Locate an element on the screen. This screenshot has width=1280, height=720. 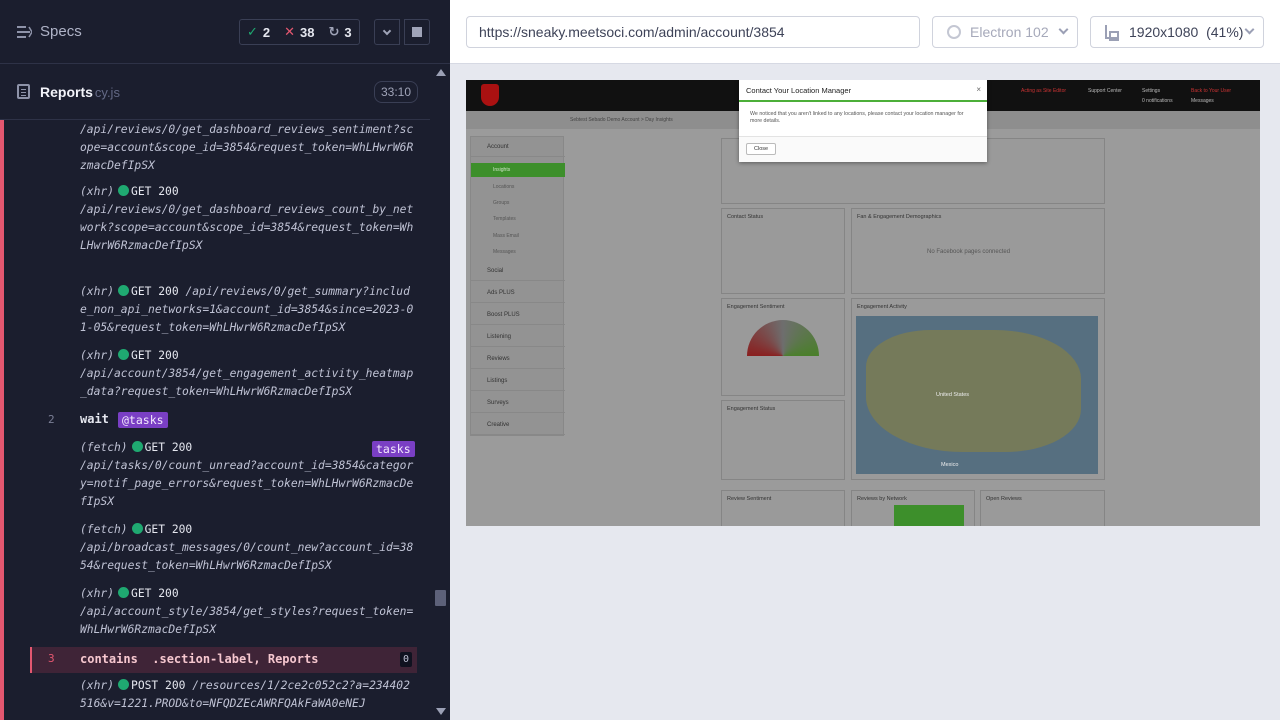
stop-button is located at coordinates (417, 32).